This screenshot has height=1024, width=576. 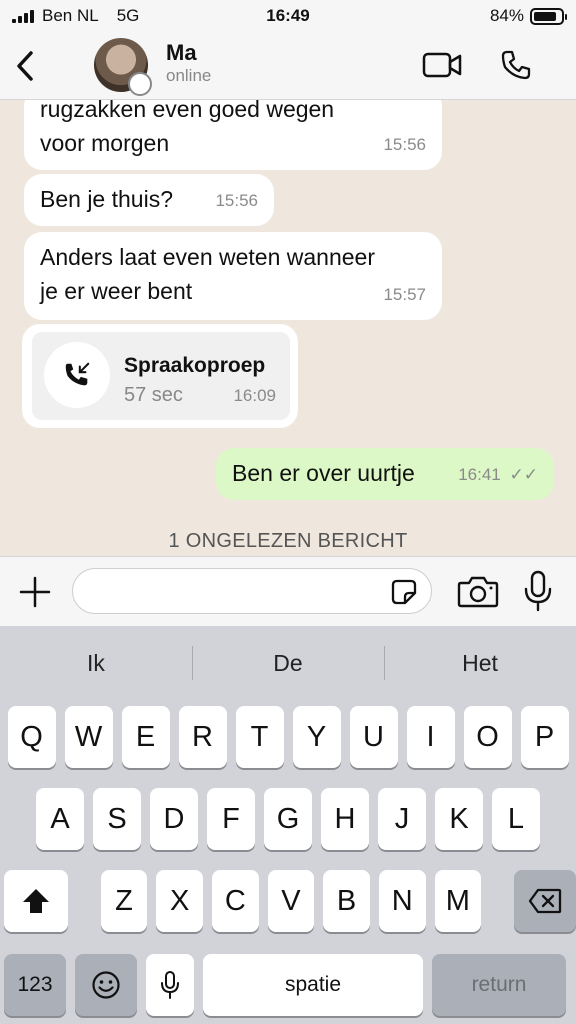 I want to click on key: R, so click(x=202, y=737).